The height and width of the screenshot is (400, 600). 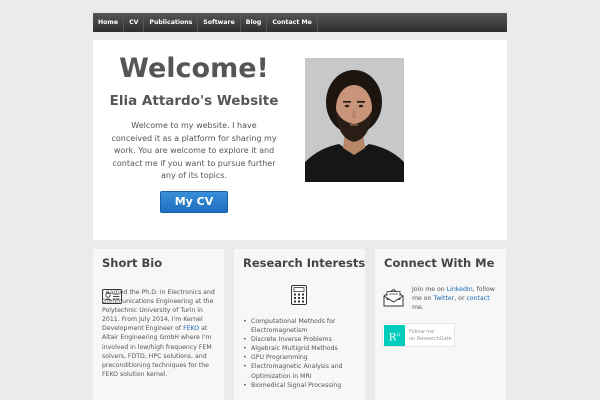 What do you see at coordinates (460, 299) in the screenshot?
I see `connect-text-3: , or` at bounding box center [460, 299].